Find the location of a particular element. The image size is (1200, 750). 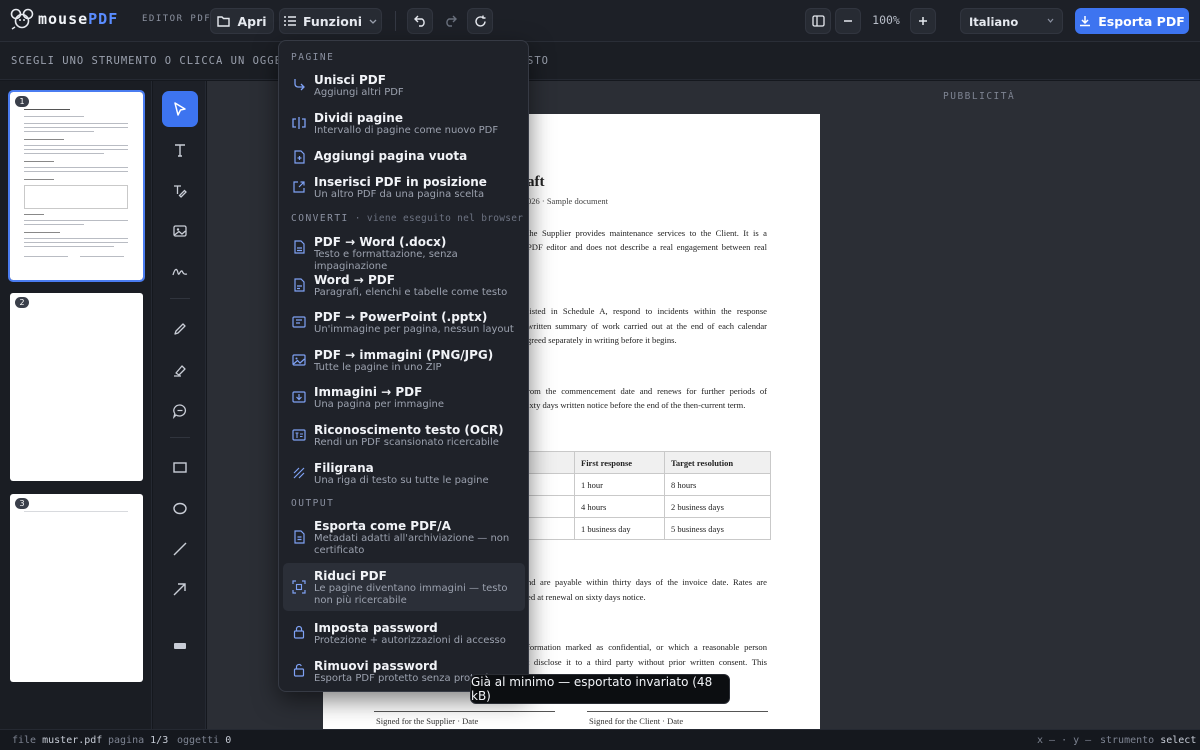

ad-label: PUBBLICITÀ is located at coordinates (979, 96).